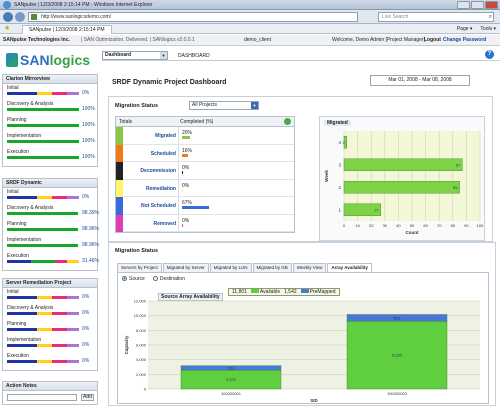 This screenshot has width=500, height=406. I want to click on project-select: All Projects ▼, so click(224, 105).